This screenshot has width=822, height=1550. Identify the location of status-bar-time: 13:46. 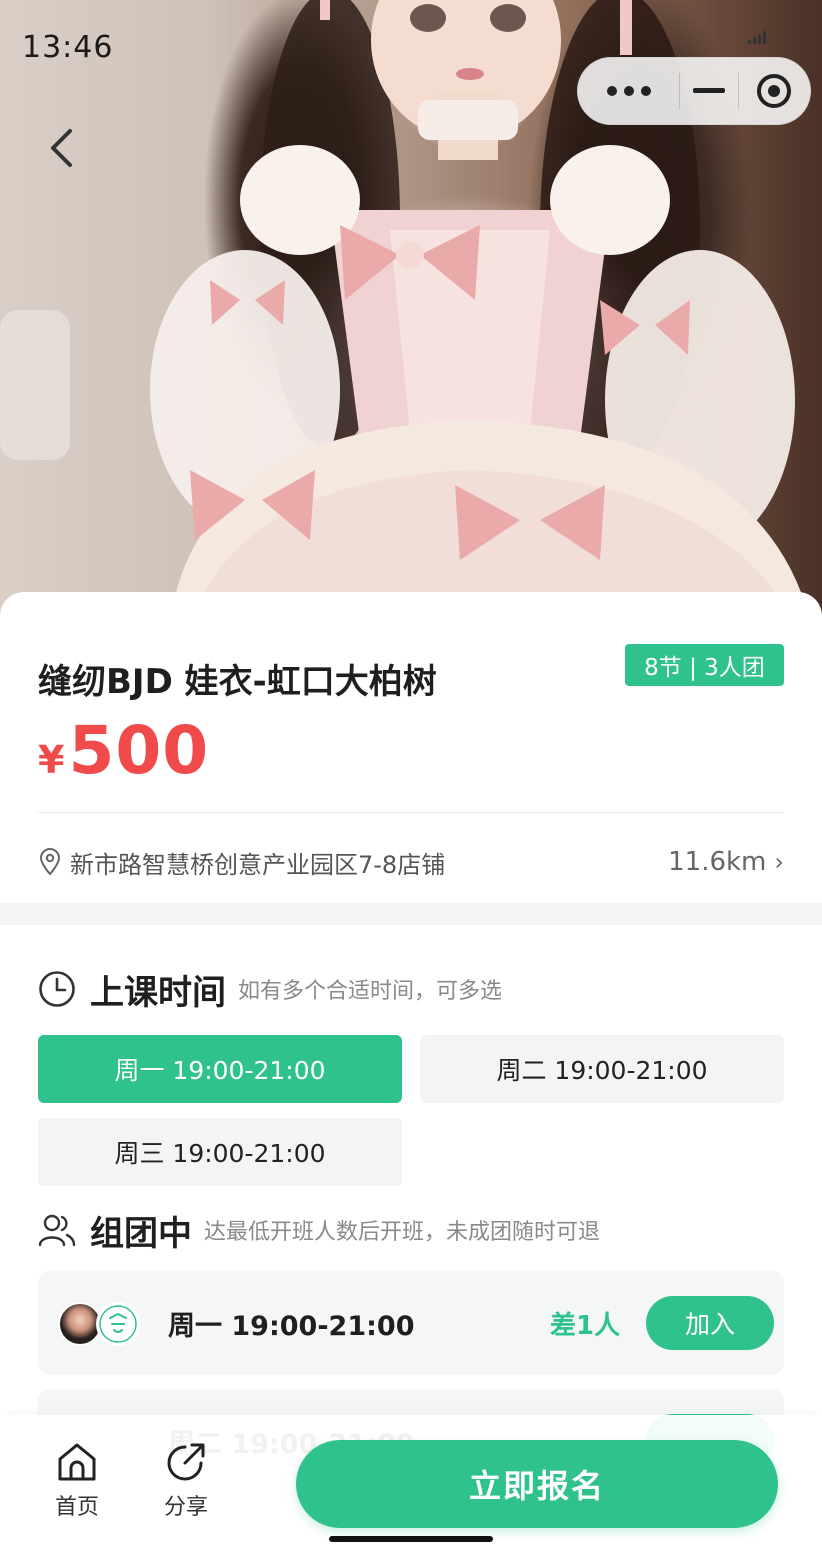
(68, 47).